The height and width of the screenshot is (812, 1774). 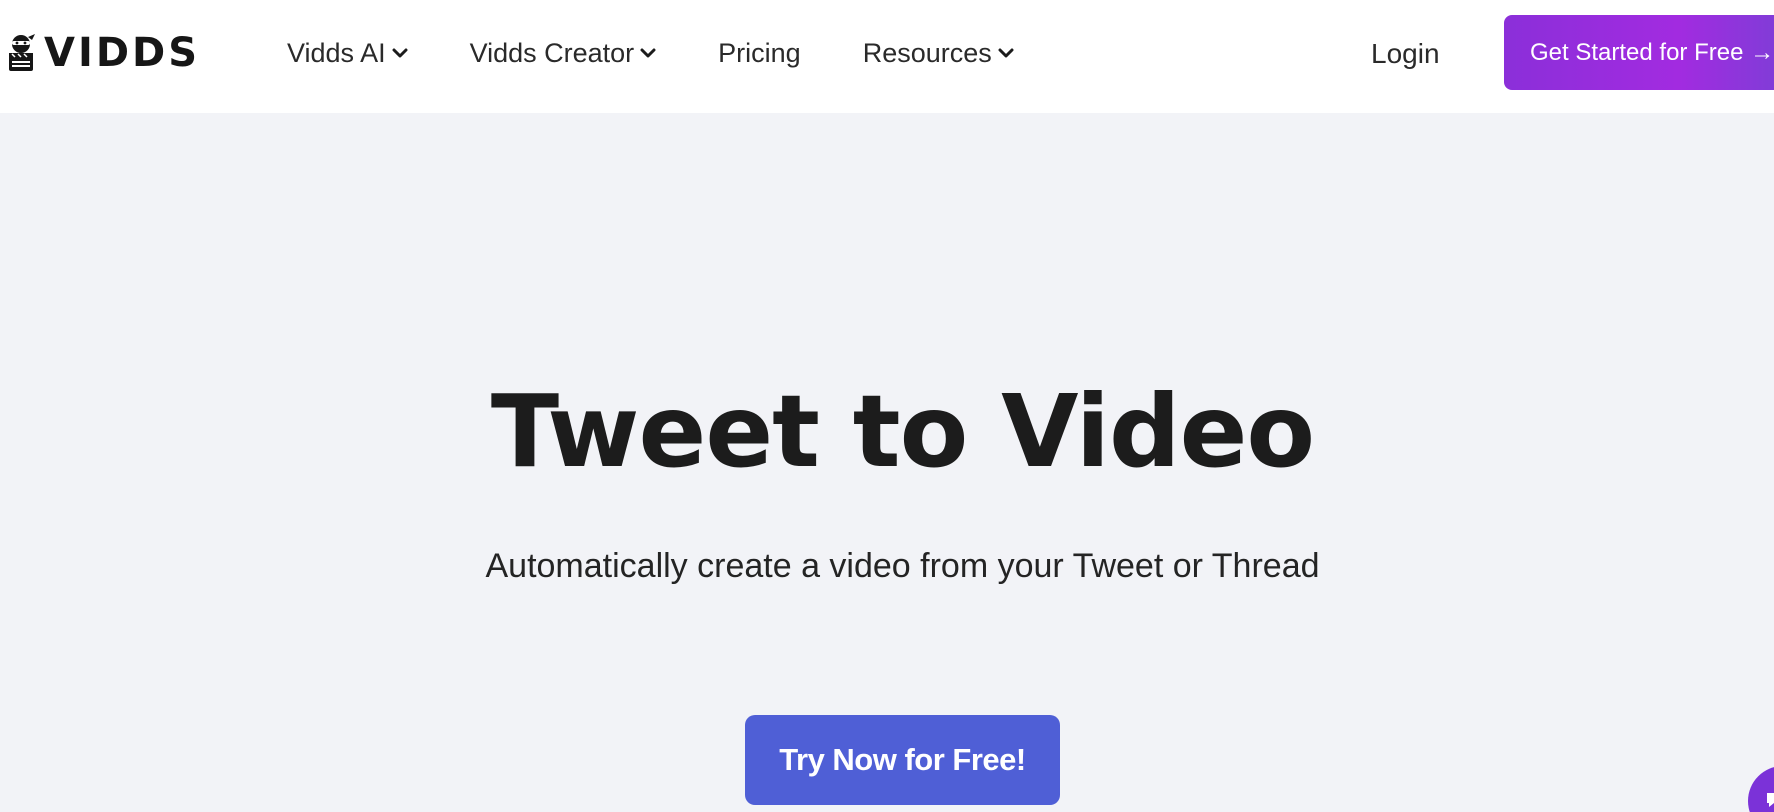 I want to click on nav-item-vidds-creator: Vidds Creator, so click(x=563, y=53).